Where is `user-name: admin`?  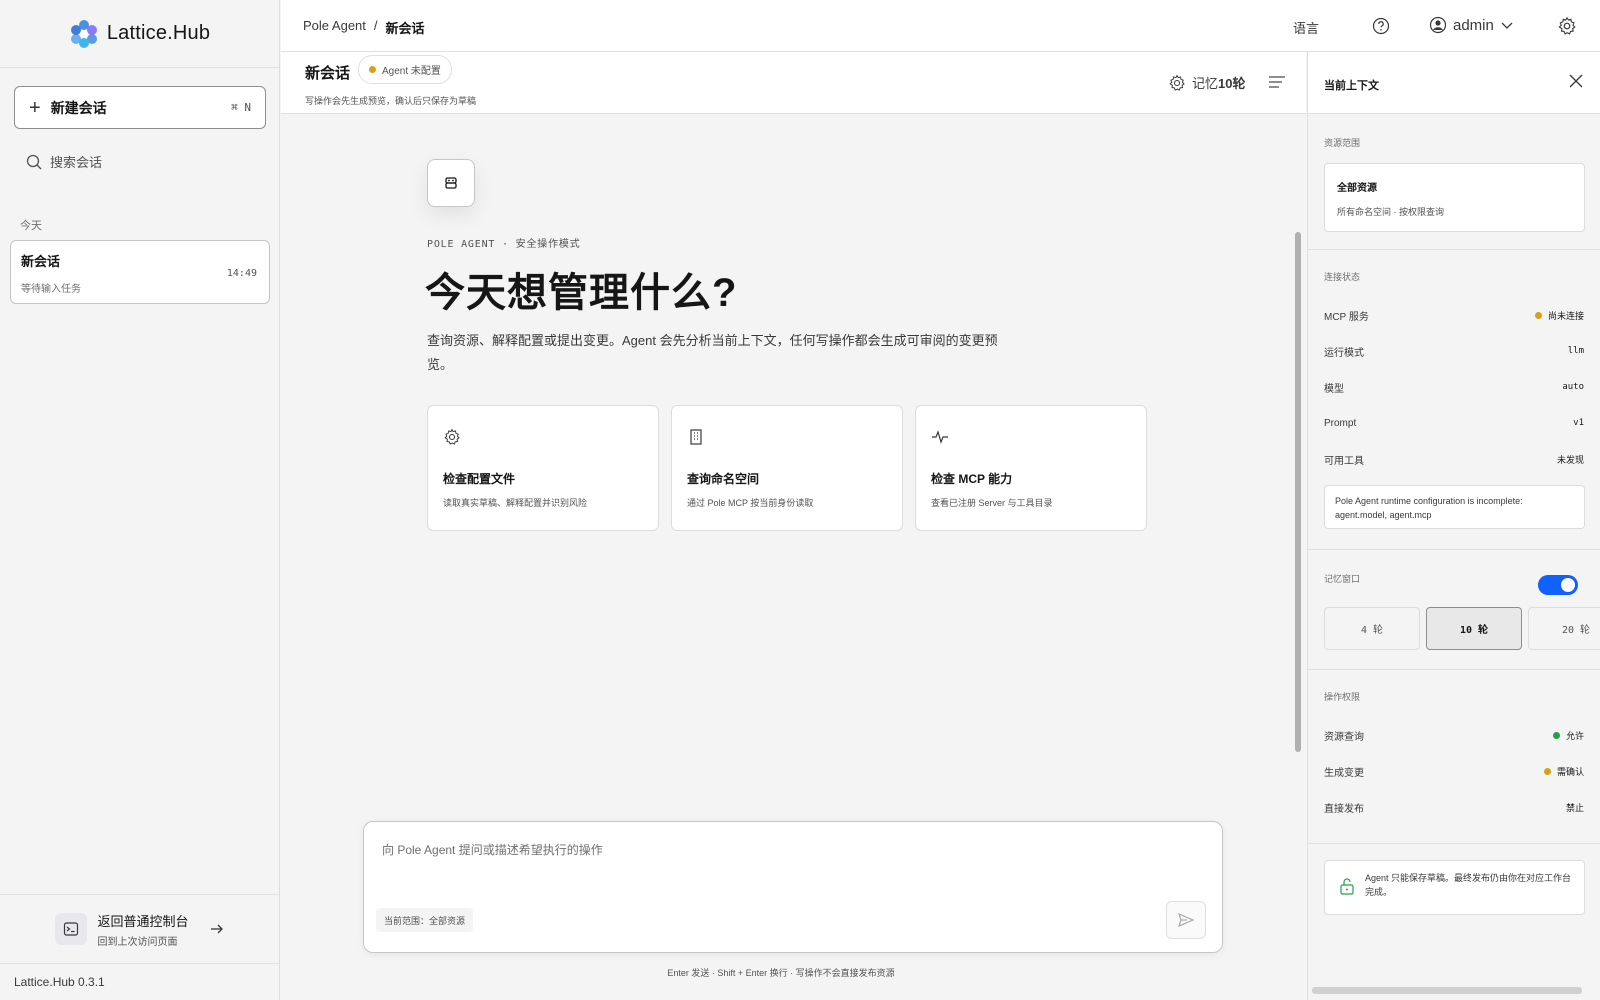
user-name: admin is located at coordinates (1473, 25).